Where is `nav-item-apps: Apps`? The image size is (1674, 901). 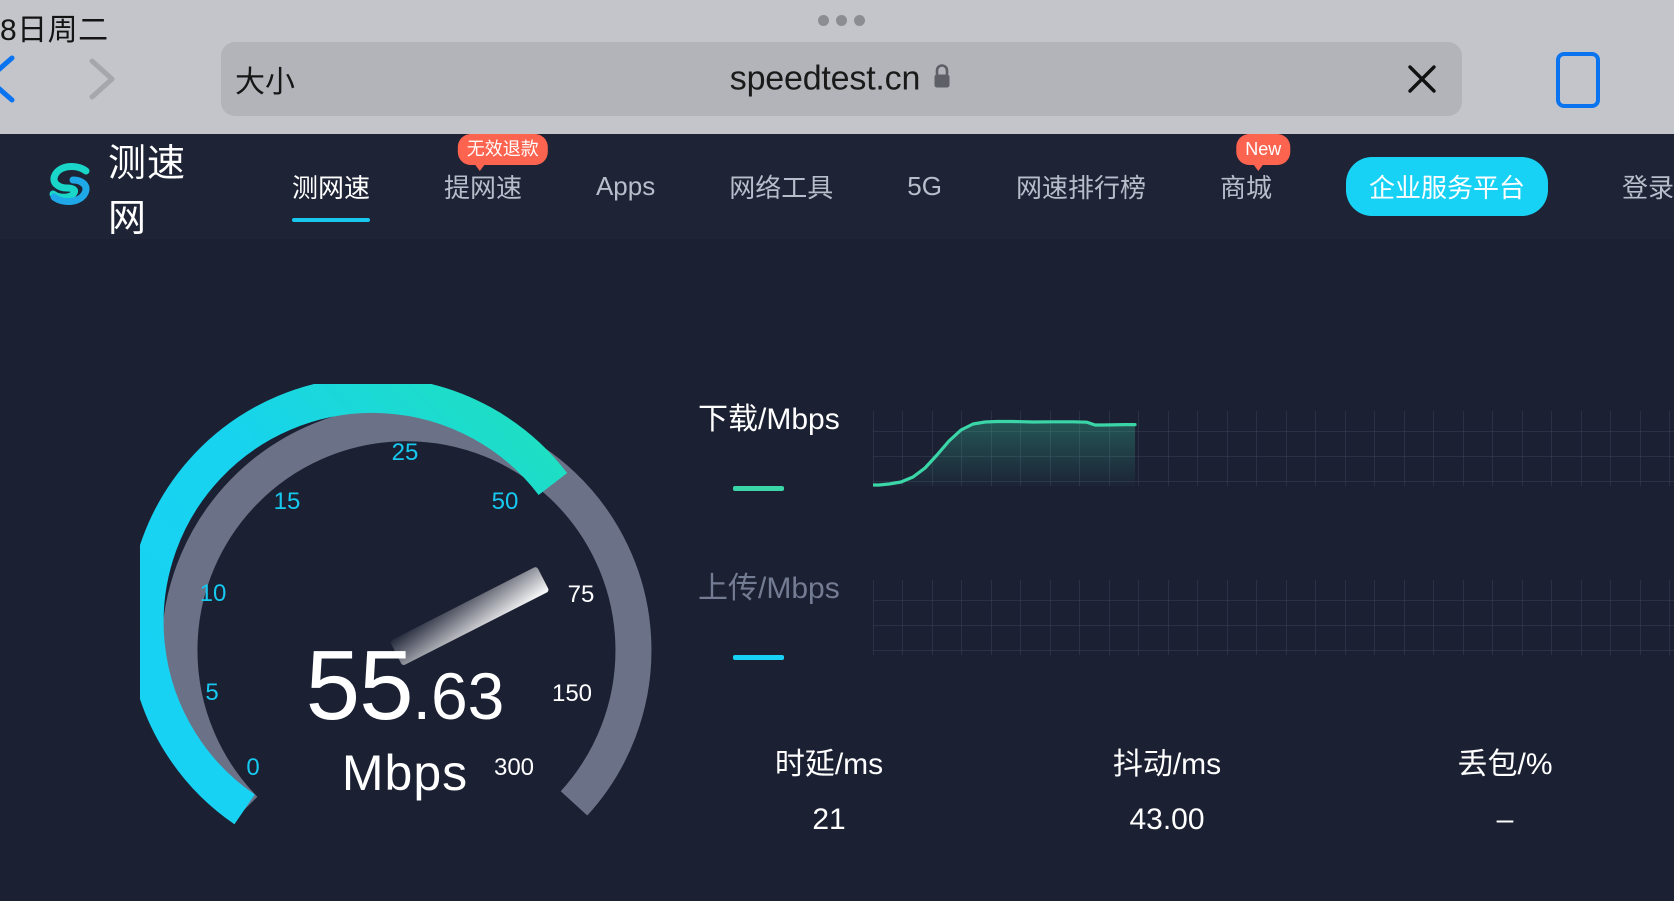 nav-item-apps: Apps is located at coordinates (625, 186).